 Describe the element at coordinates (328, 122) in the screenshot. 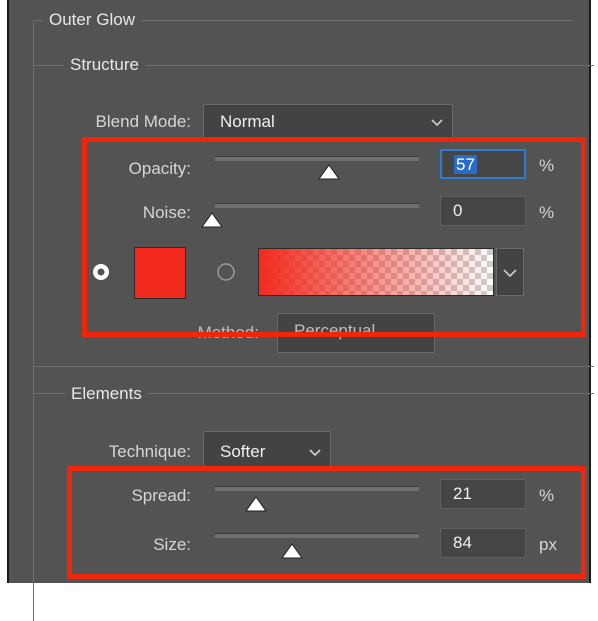

I see `blend-mode-dropdown: Normal` at that location.